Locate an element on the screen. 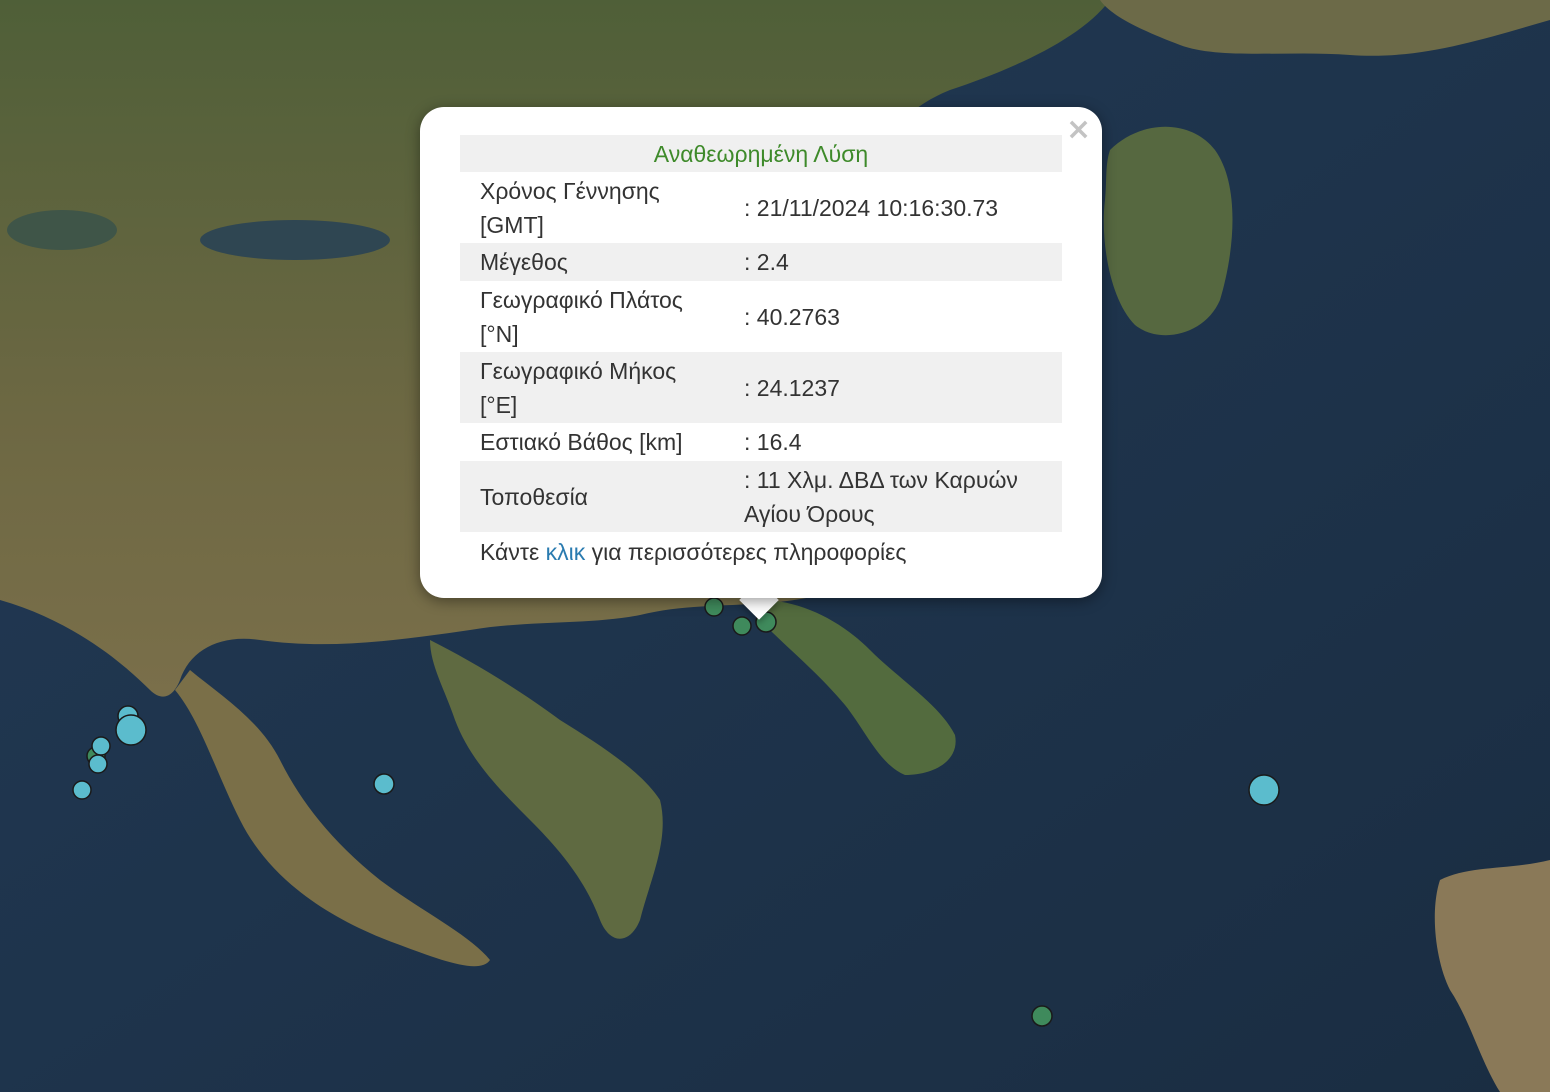 The width and height of the screenshot is (1550, 1092). location-value: : 11 Χλμ. ΔΒΔ των Καρυών Αγίου Όρους is located at coordinates (893, 496).